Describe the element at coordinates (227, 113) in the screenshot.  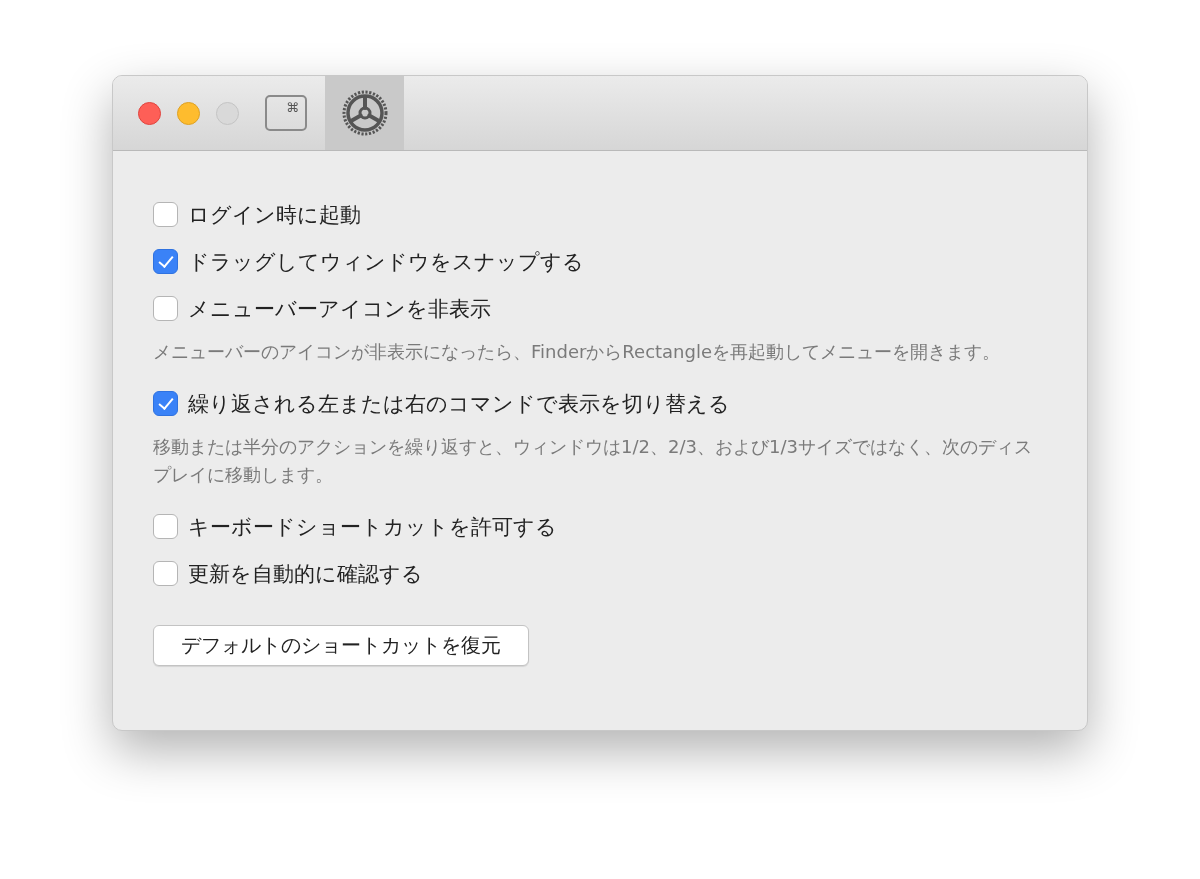
I see `zoom-button` at that location.